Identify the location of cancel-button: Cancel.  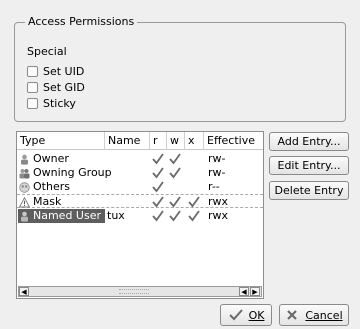
(314, 315).